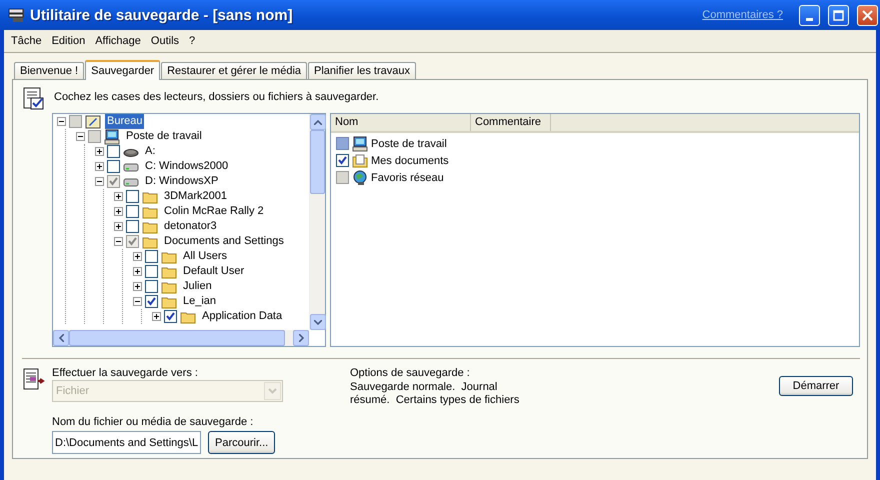  What do you see at coordinates (360, 160) in the screenshot?
I see `documents-folder-icon` at bounding box center [360, 160].